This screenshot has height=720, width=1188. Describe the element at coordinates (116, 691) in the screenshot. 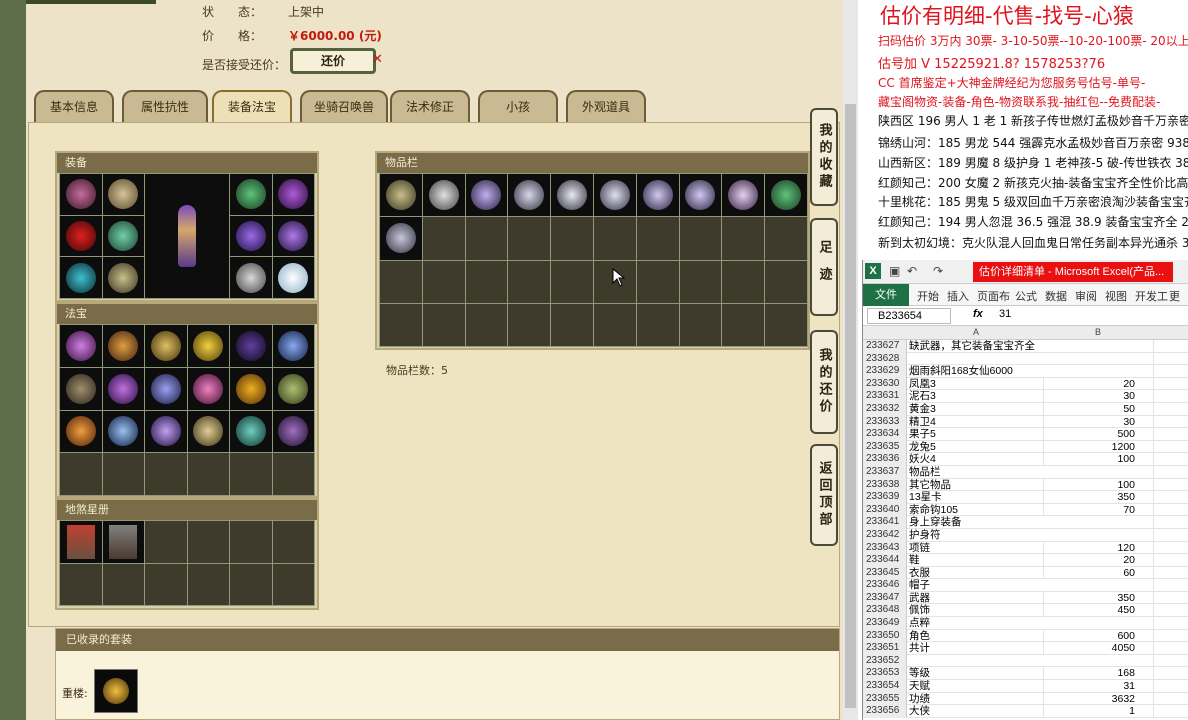

I see `suit-item` at that location.